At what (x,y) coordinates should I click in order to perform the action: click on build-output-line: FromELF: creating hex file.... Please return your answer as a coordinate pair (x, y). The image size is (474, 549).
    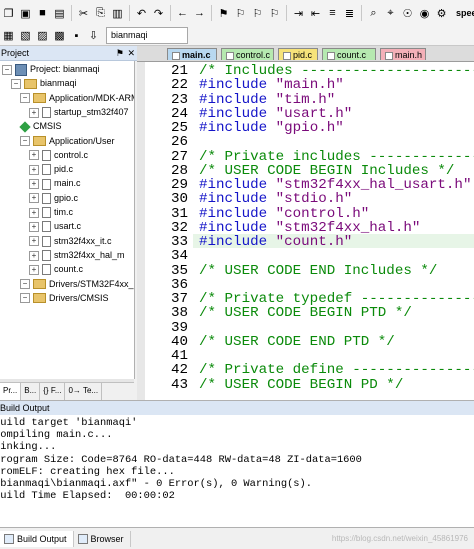
    Looking at the image, I should click on (87, 471).